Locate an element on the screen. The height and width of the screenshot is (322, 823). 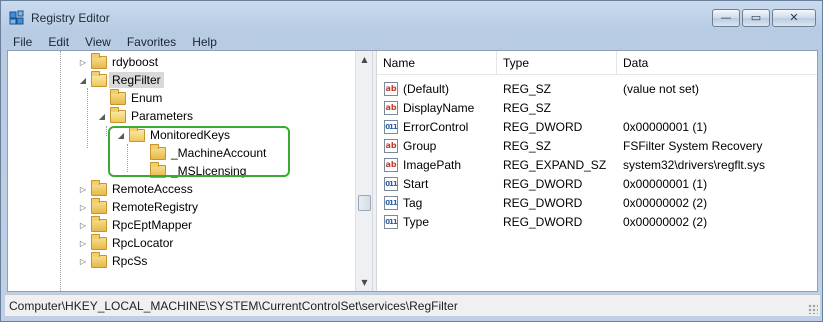
maximize-button: ▭ is located at coordinates (756, 18).